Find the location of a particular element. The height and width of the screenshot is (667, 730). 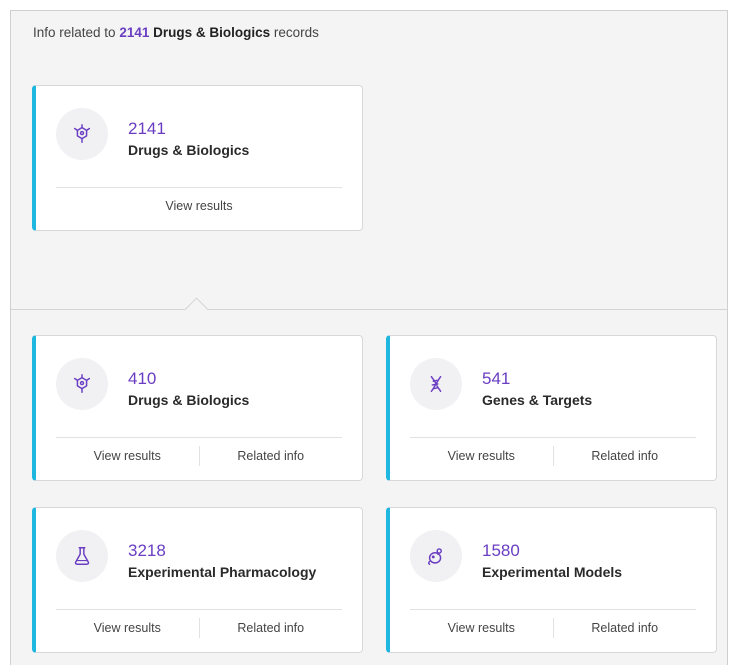

header-count: 2141 is located at coordinates (134, 32).